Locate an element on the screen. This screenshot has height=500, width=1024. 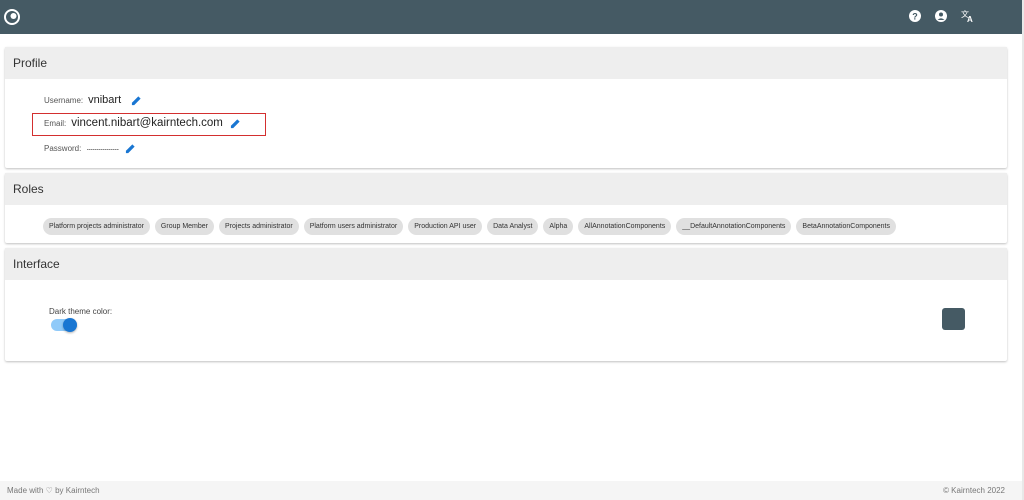
help-icon: ? is located at coordinates (915, 16).